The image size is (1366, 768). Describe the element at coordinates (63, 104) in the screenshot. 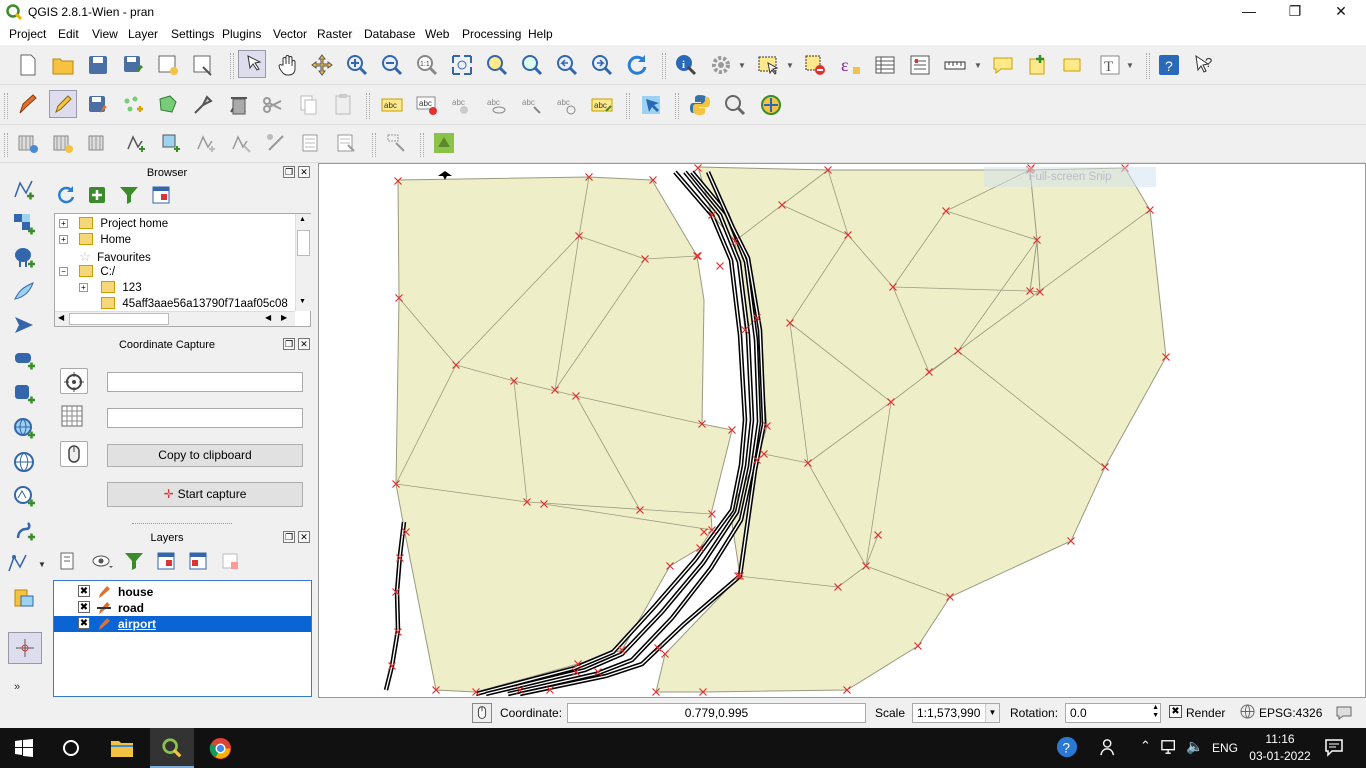

I see `toggle-editing-icon` at that location.